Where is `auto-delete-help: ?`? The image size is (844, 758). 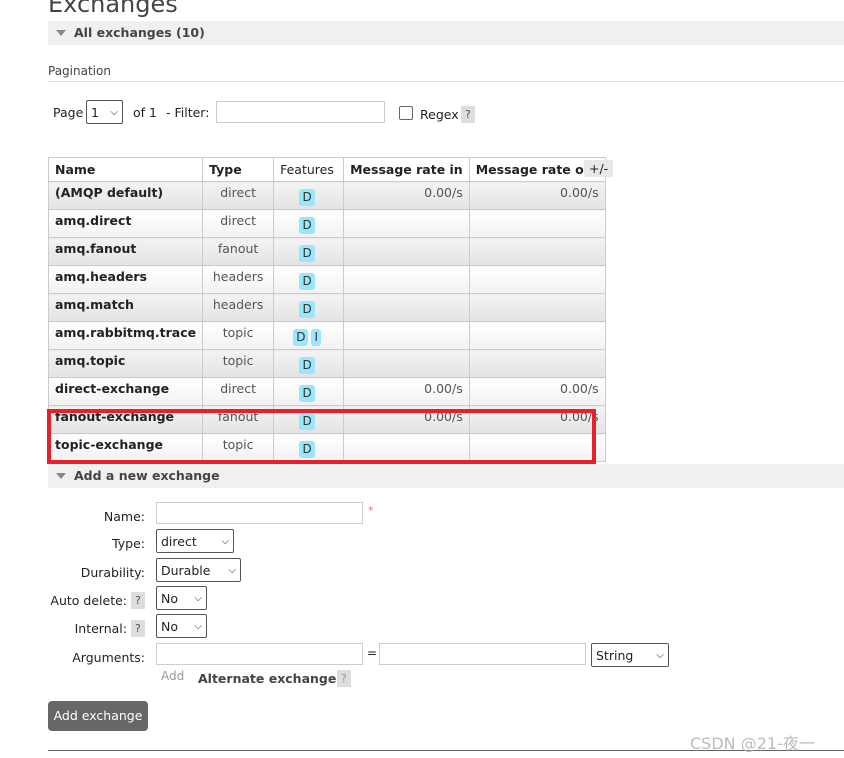
auto-delete-help: ? is located at coordinates (138, 600).